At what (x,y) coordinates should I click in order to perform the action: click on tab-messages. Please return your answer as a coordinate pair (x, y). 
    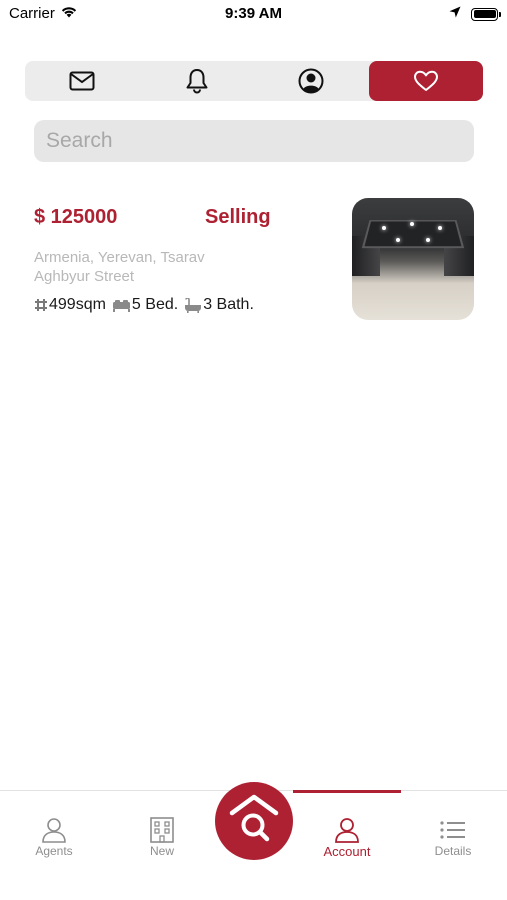
    Looking at the image, I should click on (82, 81).